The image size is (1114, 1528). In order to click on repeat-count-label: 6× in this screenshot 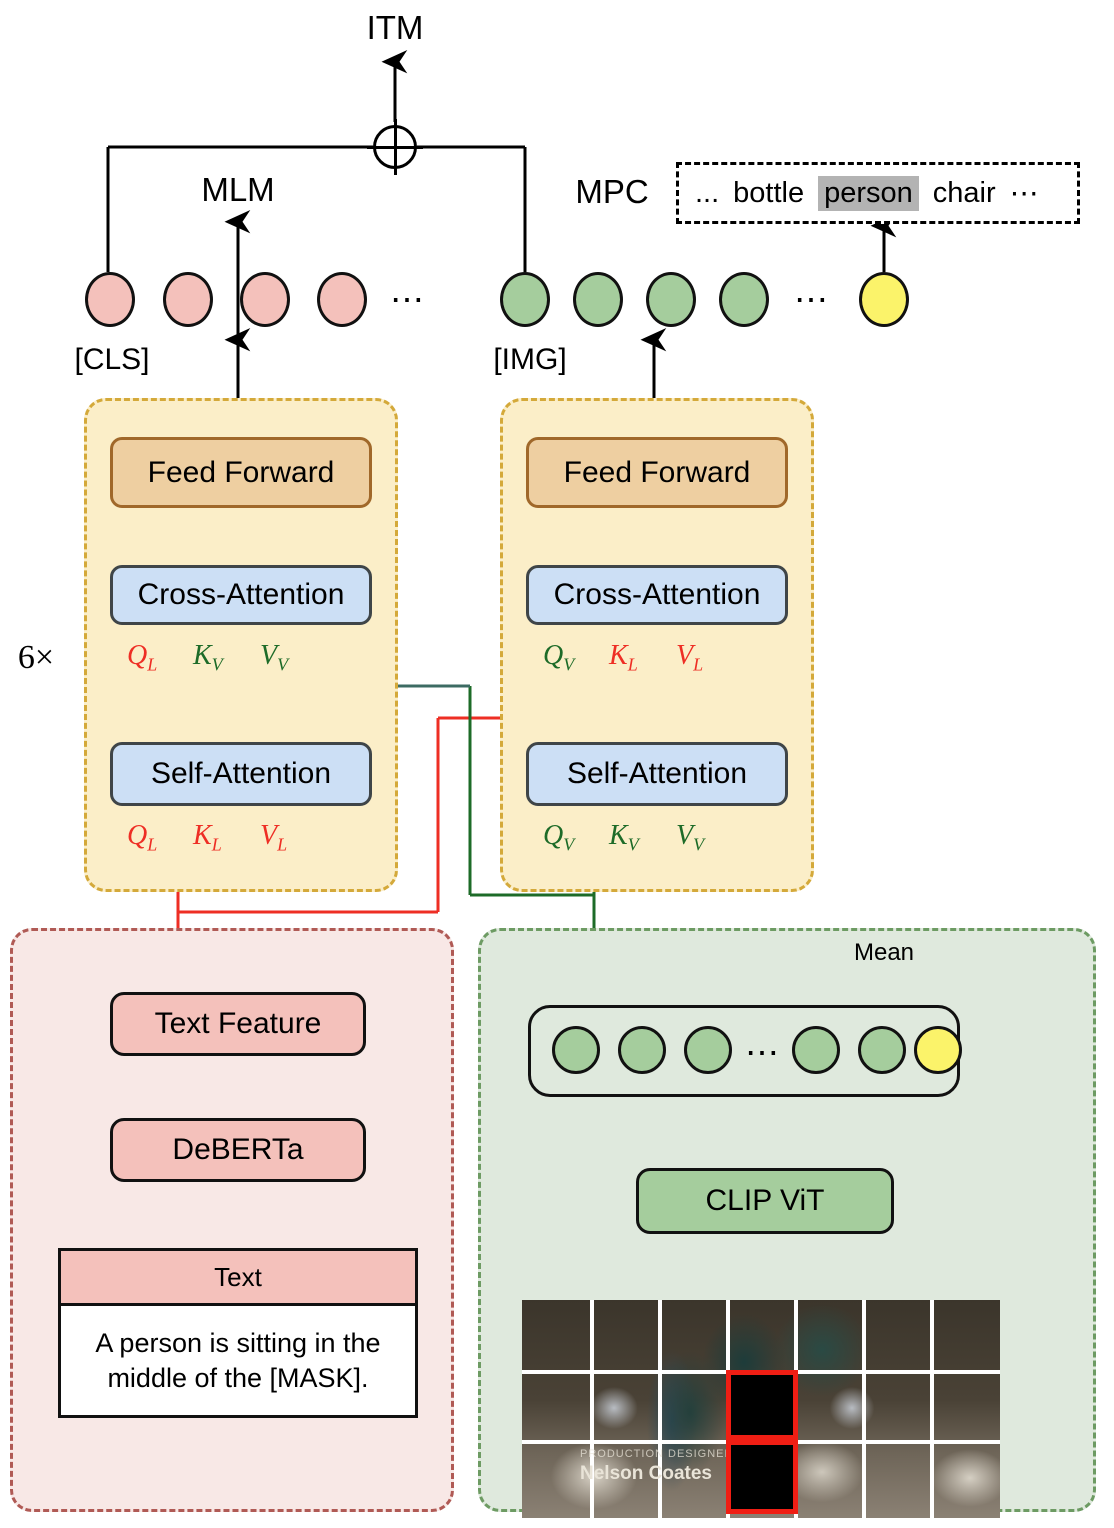, I will do `click(36, 657)`.